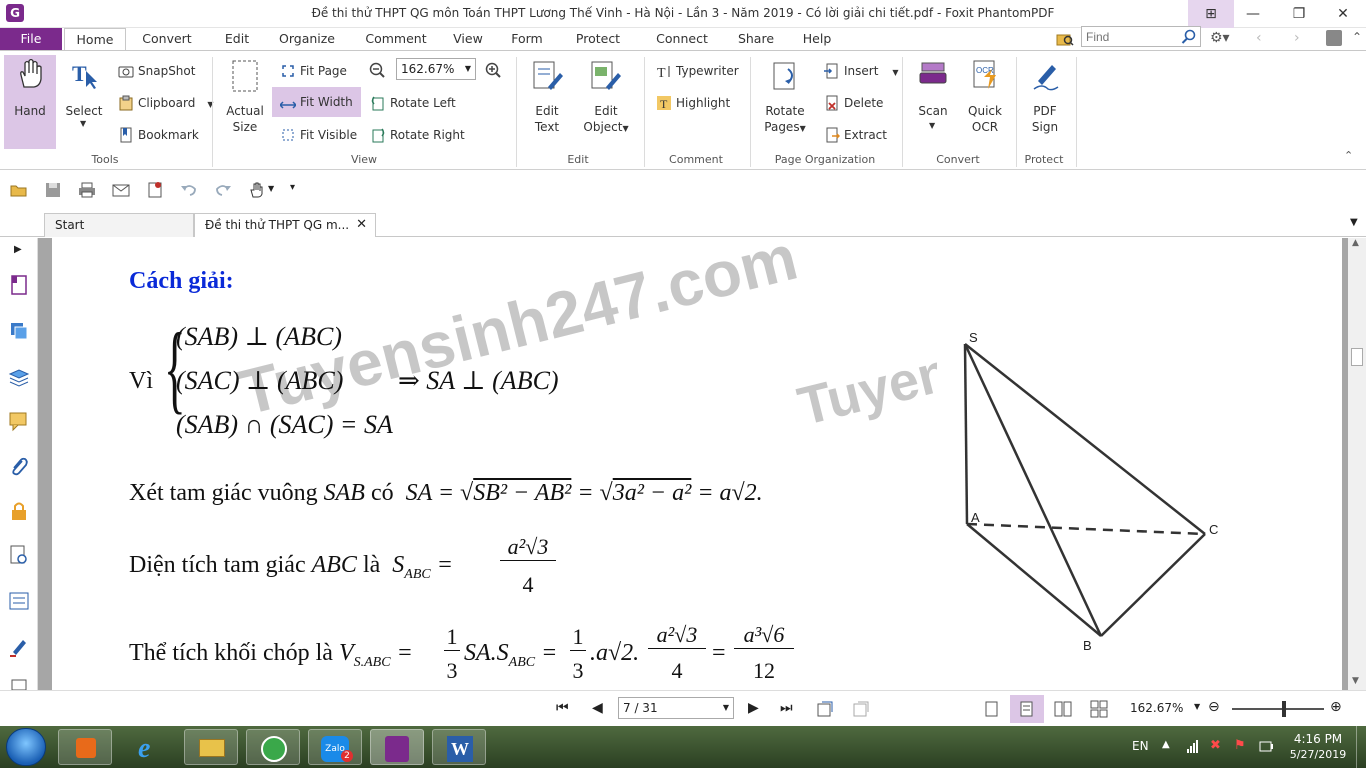 The height and width of the screenshot is (768, 1366). What do you see at coordinates (1361, 747) in the screenshot?
I see `show-desktop-button` at bounding box center [1361, 747].